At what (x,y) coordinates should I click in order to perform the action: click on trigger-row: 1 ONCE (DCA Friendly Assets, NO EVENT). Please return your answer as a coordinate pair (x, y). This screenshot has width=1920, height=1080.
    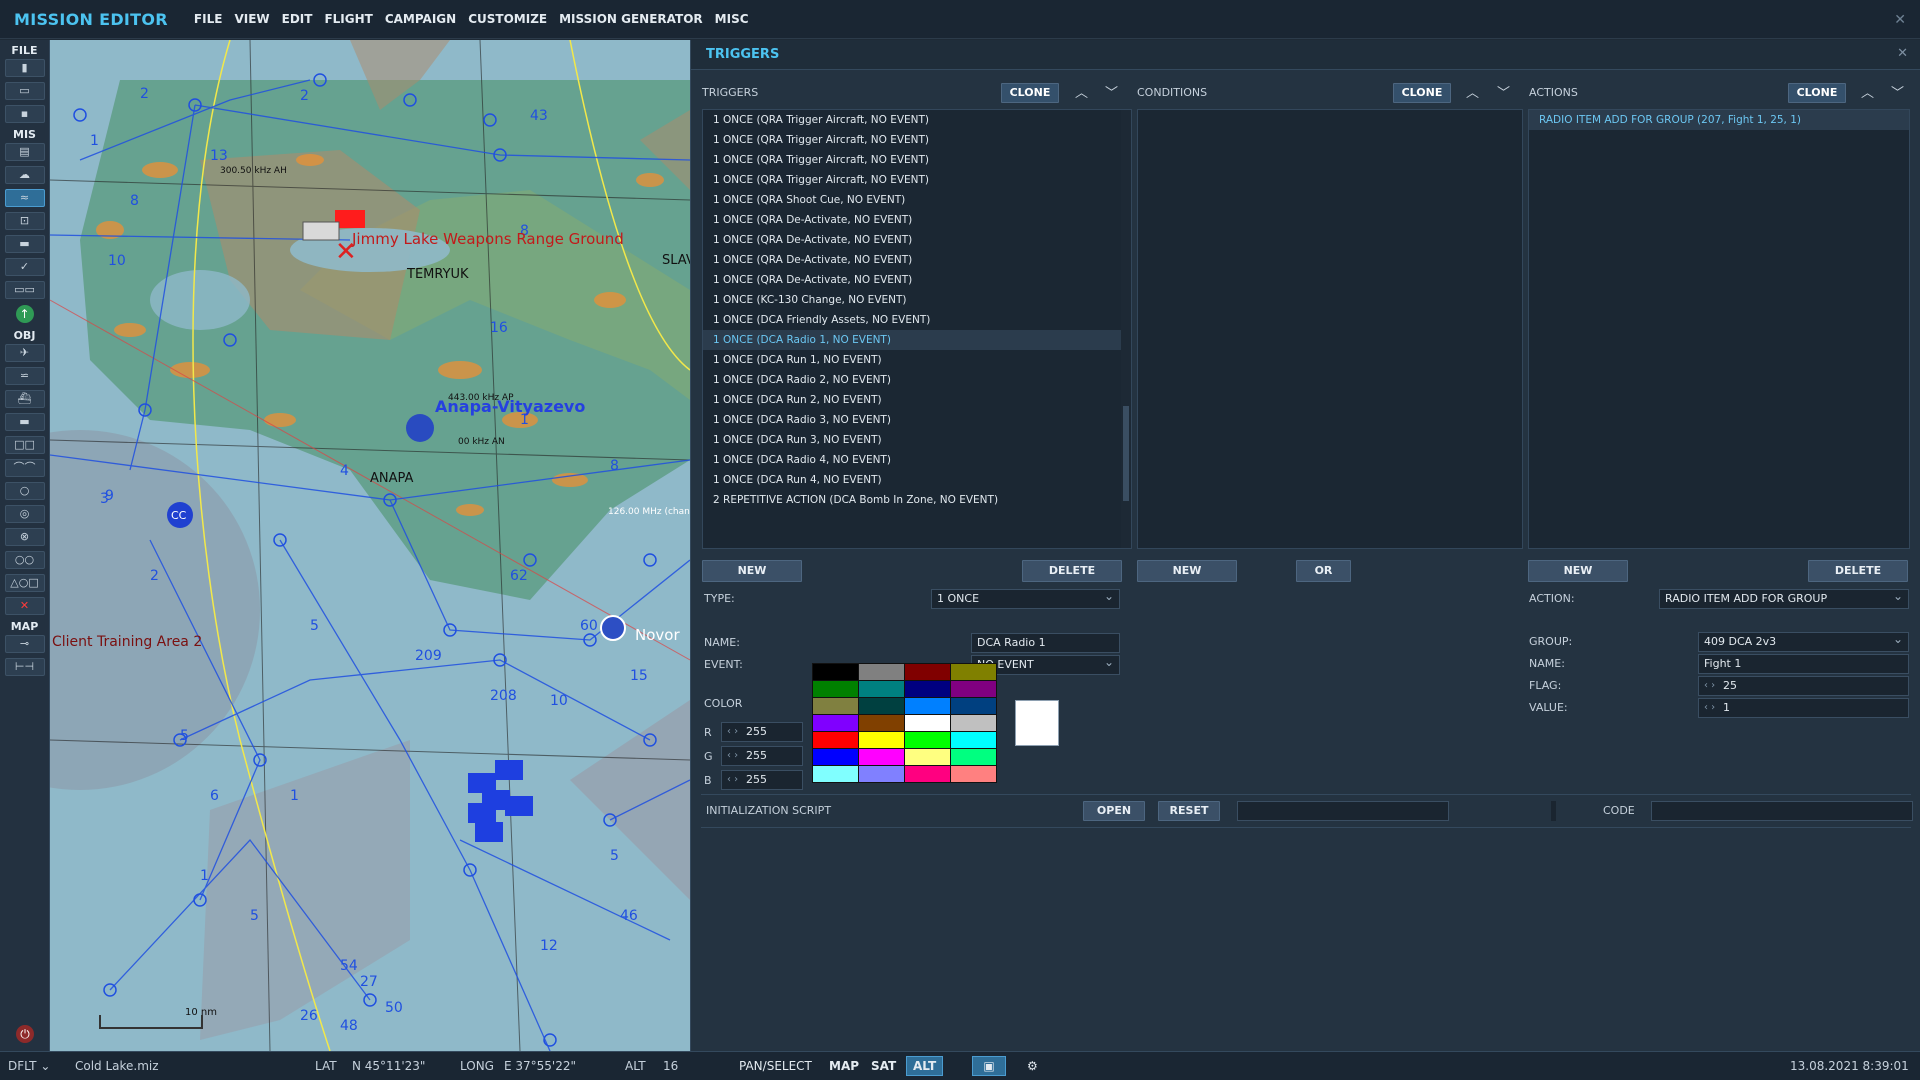
    Looking at the image, I should click on (917, 320).